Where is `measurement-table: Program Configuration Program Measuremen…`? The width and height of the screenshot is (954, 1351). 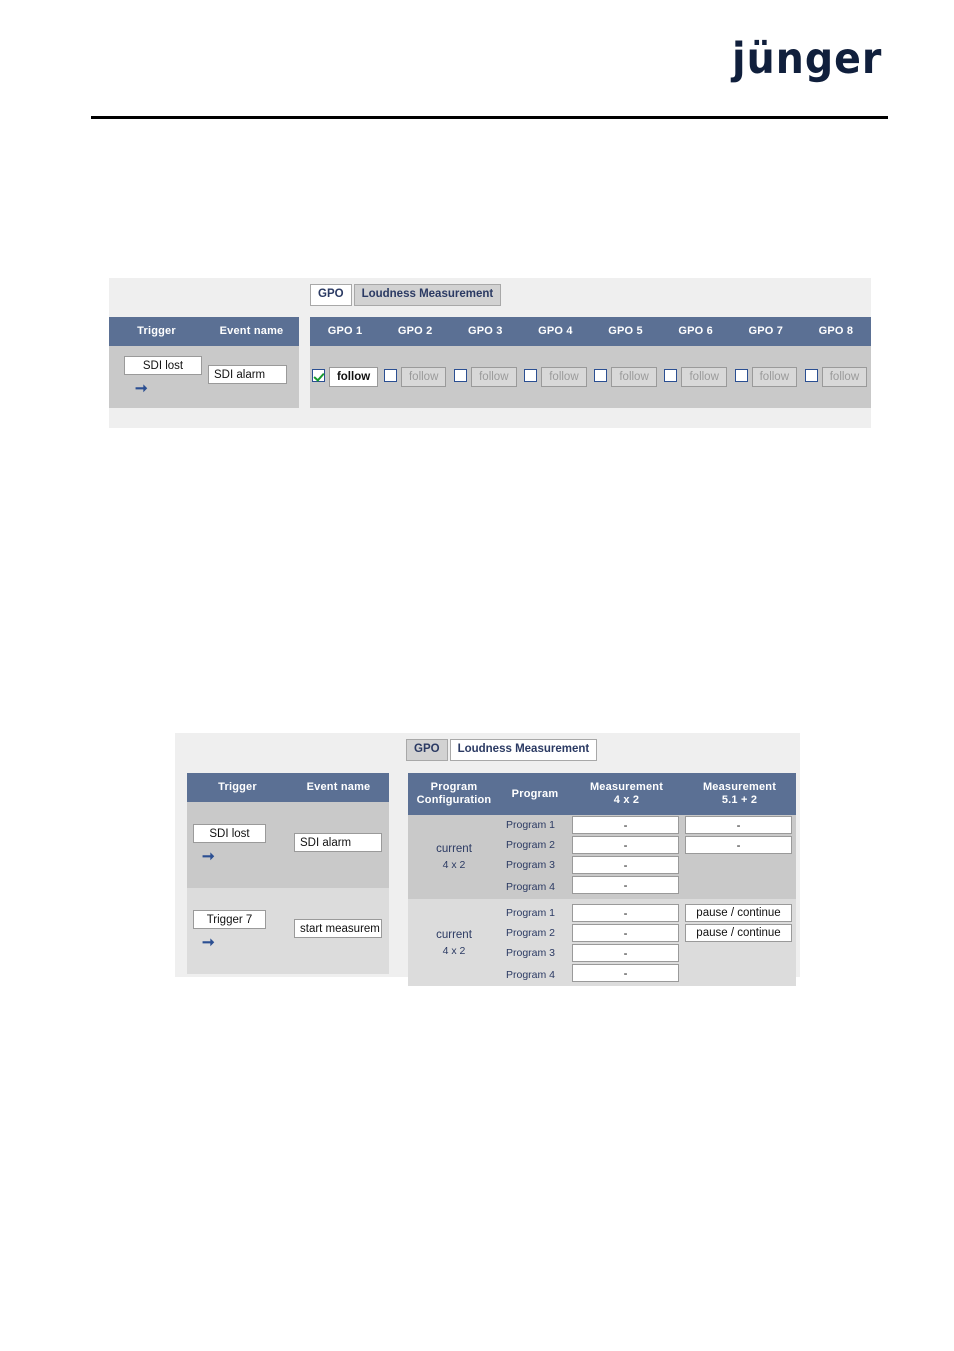 measurement-table: Program Configuration Program Measuremen… is located at coordinates (602, 879).